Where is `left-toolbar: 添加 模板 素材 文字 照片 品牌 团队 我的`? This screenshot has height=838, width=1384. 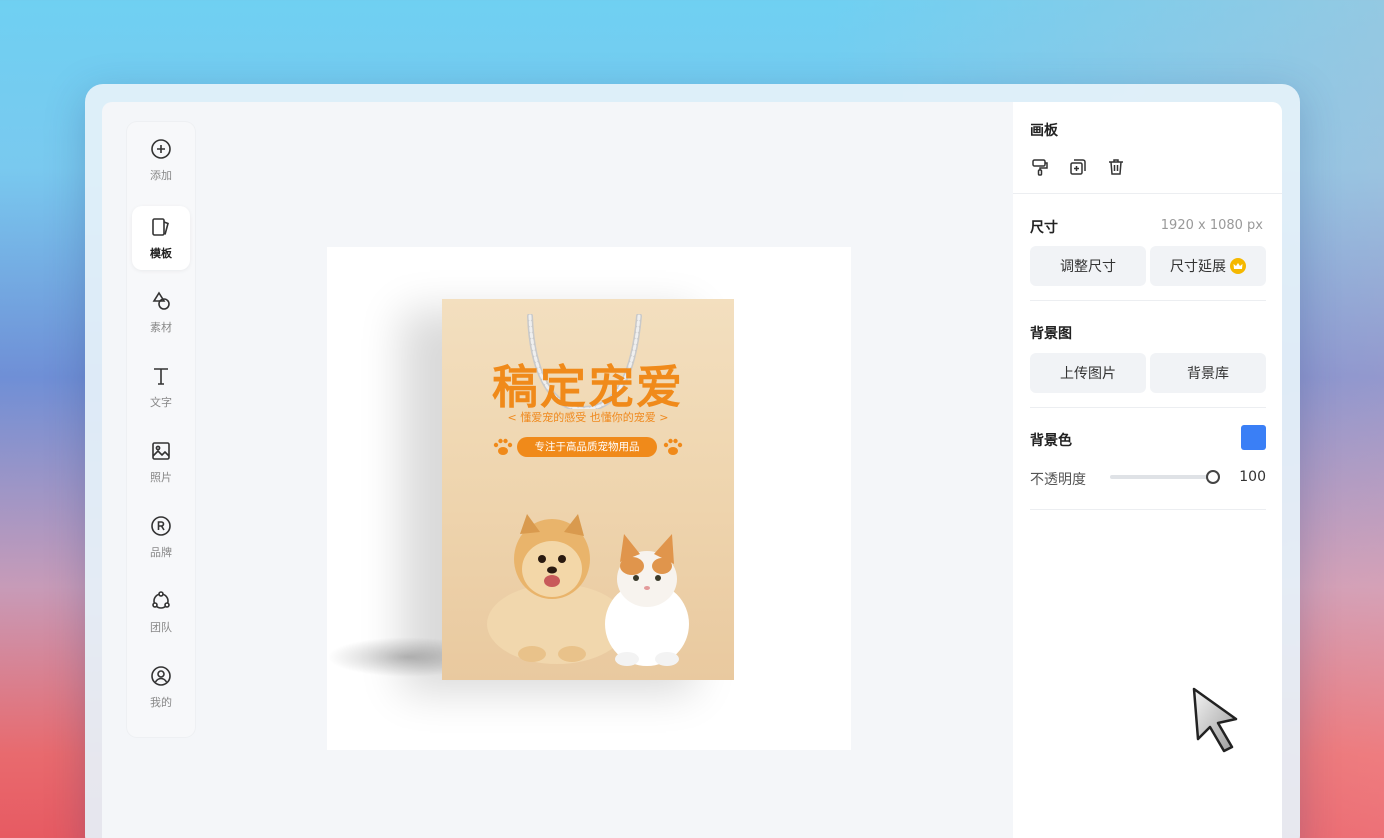
left-toolbar: 添加 模板 素材 文字 照片 品牌 团队 我的 is located at coordinates (161, 429).